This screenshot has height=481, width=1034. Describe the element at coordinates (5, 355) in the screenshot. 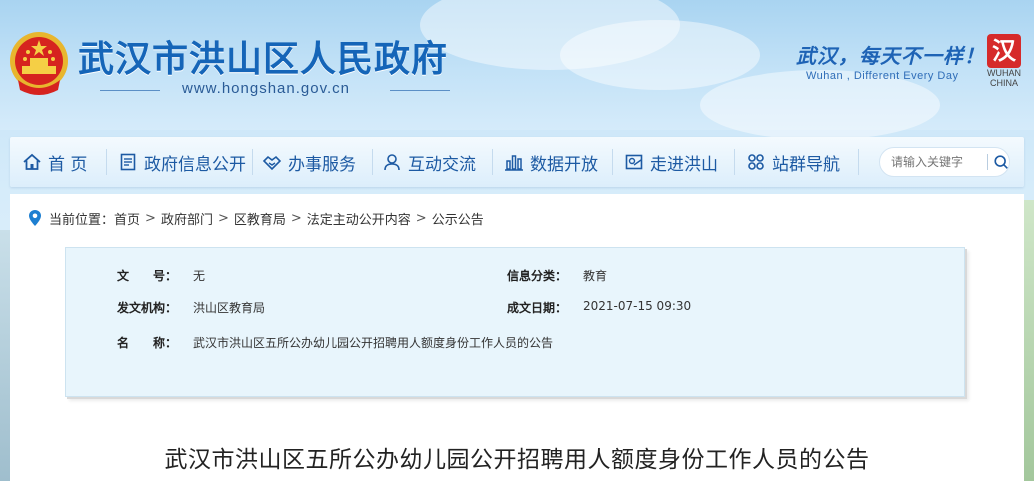

I see `left-background-decoration` at that location.